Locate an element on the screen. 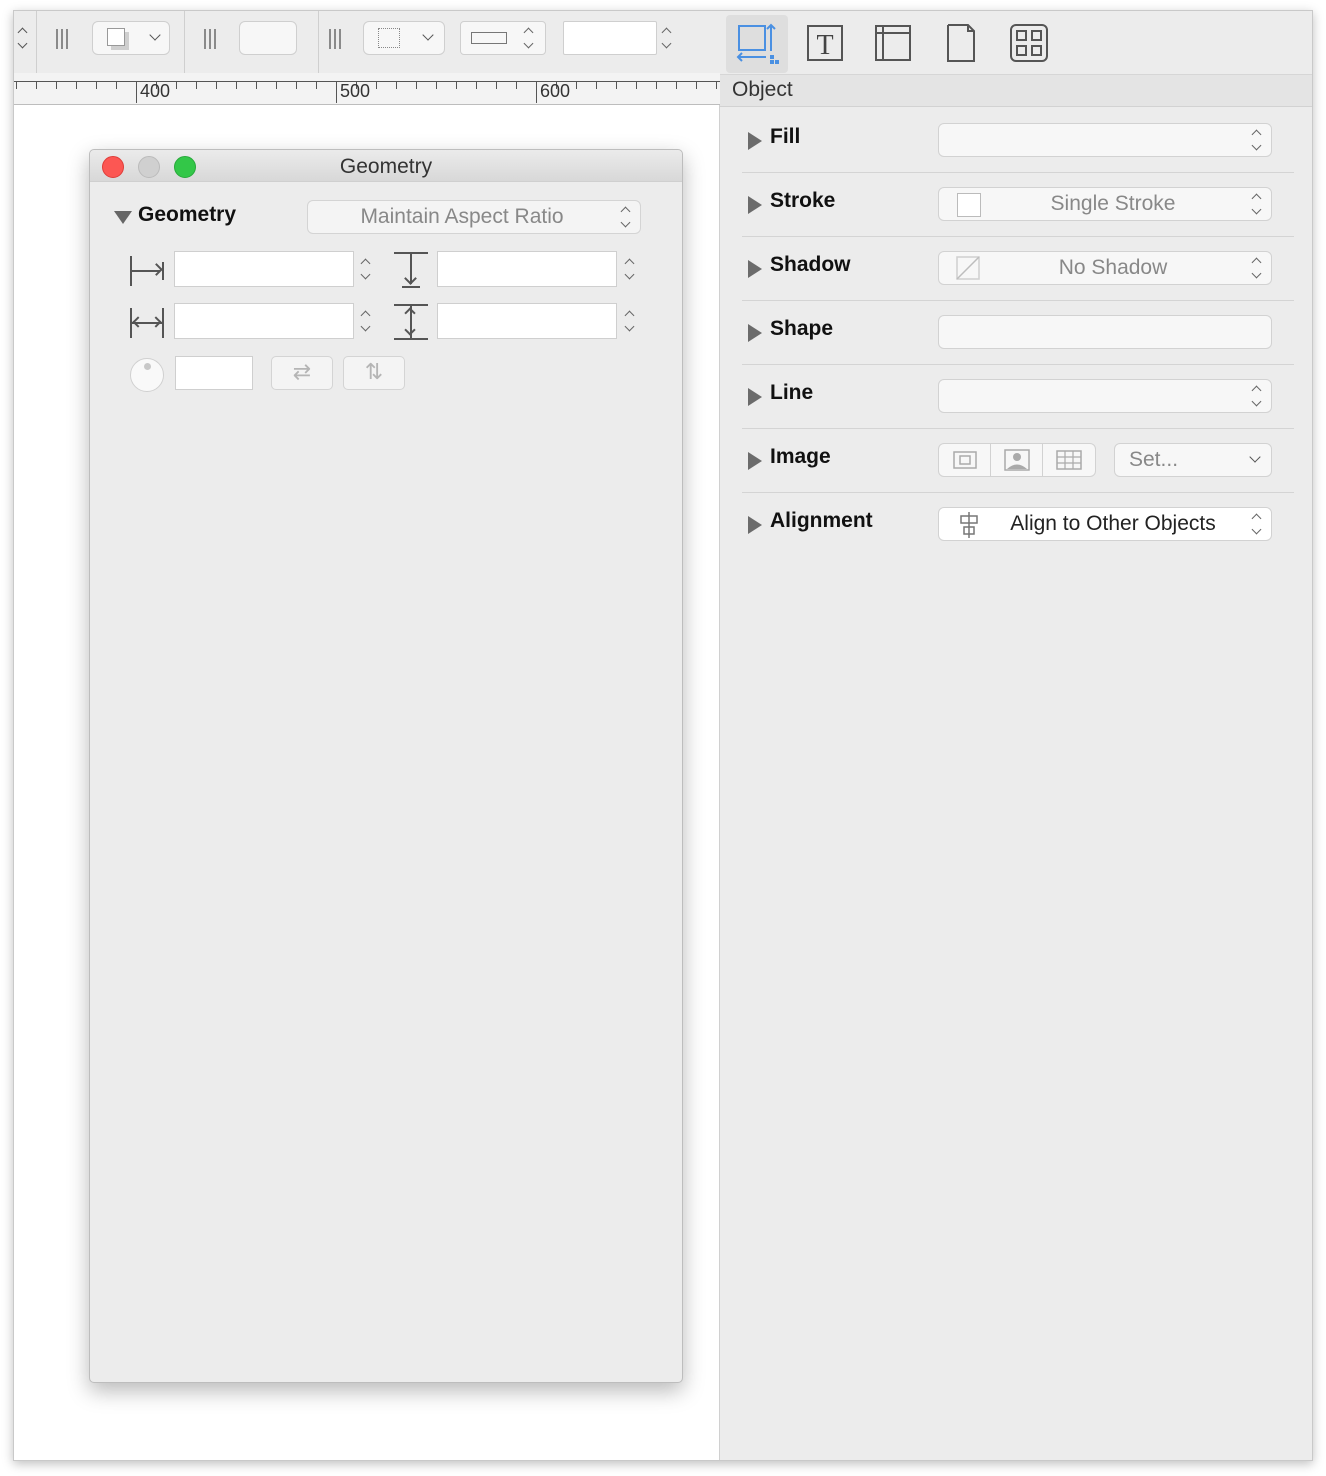 The height and width of the screenshot is (1476, 1326). stroke-popup: Single Stroke is located at coordinates (1105, 204).